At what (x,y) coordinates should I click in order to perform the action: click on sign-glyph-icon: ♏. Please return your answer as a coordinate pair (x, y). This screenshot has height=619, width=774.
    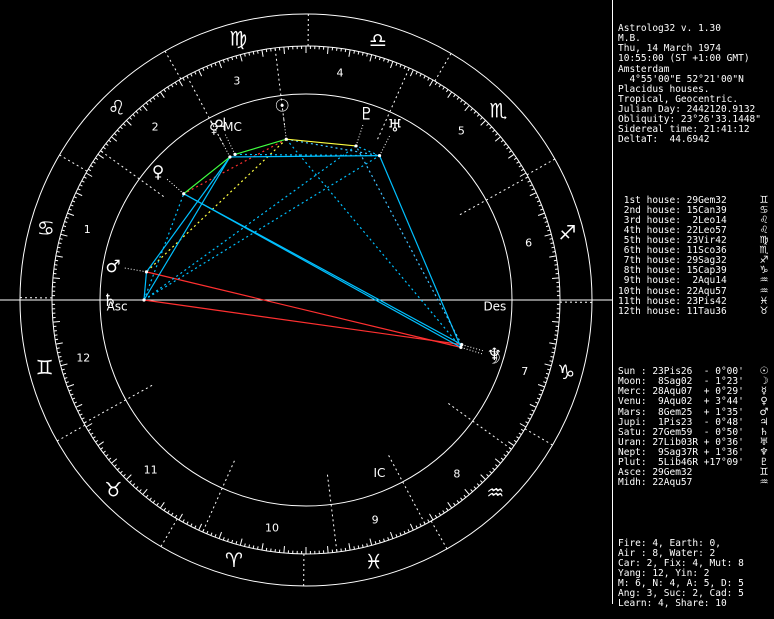
    Looking at the image, I should click on (499, 111).